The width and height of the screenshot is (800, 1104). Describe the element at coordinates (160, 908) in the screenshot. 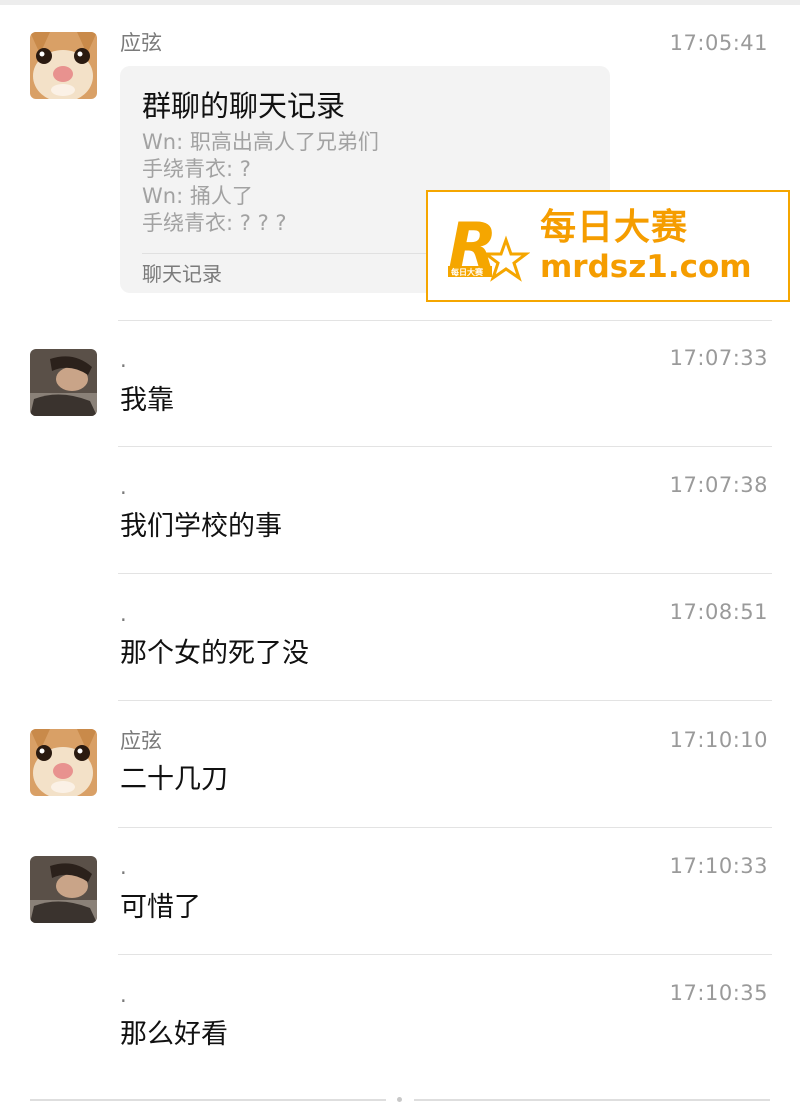

I see `message-text: 可惜了` at that location.